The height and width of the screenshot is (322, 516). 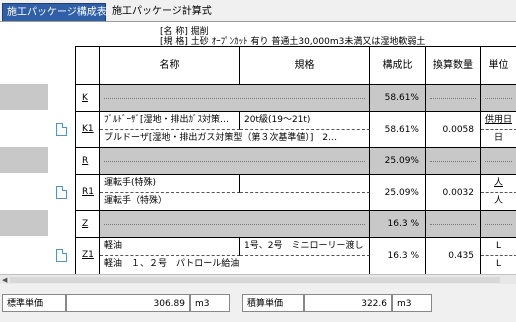 I want to click on row-name-full: 運転手（特殊）, so click(x=235, y=202).